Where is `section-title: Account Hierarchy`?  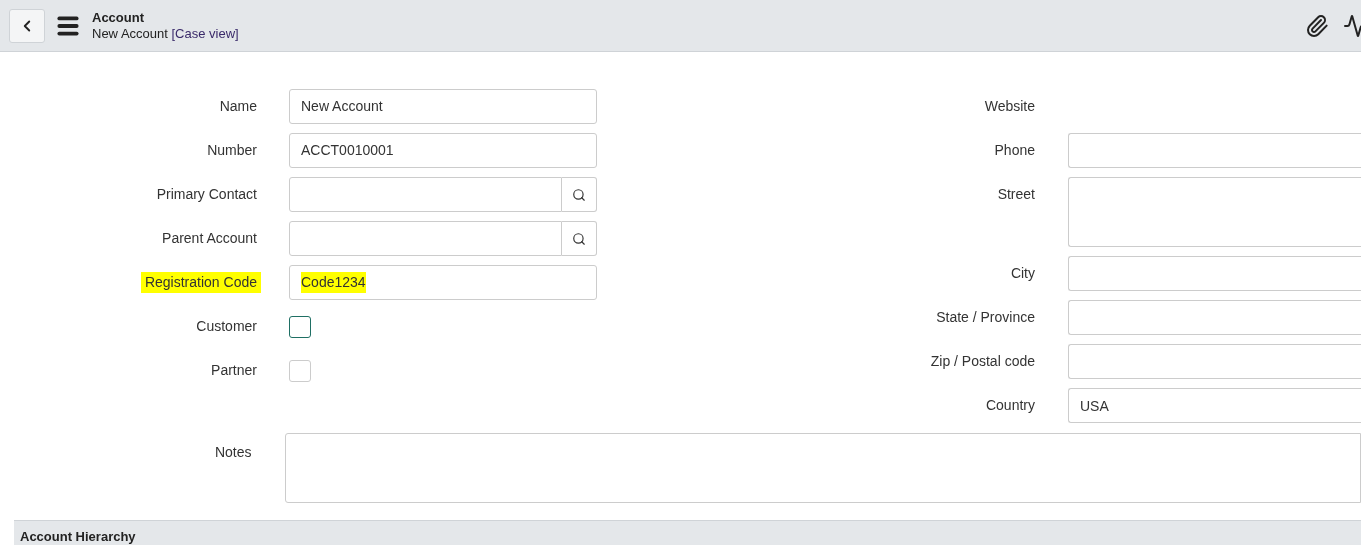 section-title: Account Hierarchy is located at coordinates (78, 536).